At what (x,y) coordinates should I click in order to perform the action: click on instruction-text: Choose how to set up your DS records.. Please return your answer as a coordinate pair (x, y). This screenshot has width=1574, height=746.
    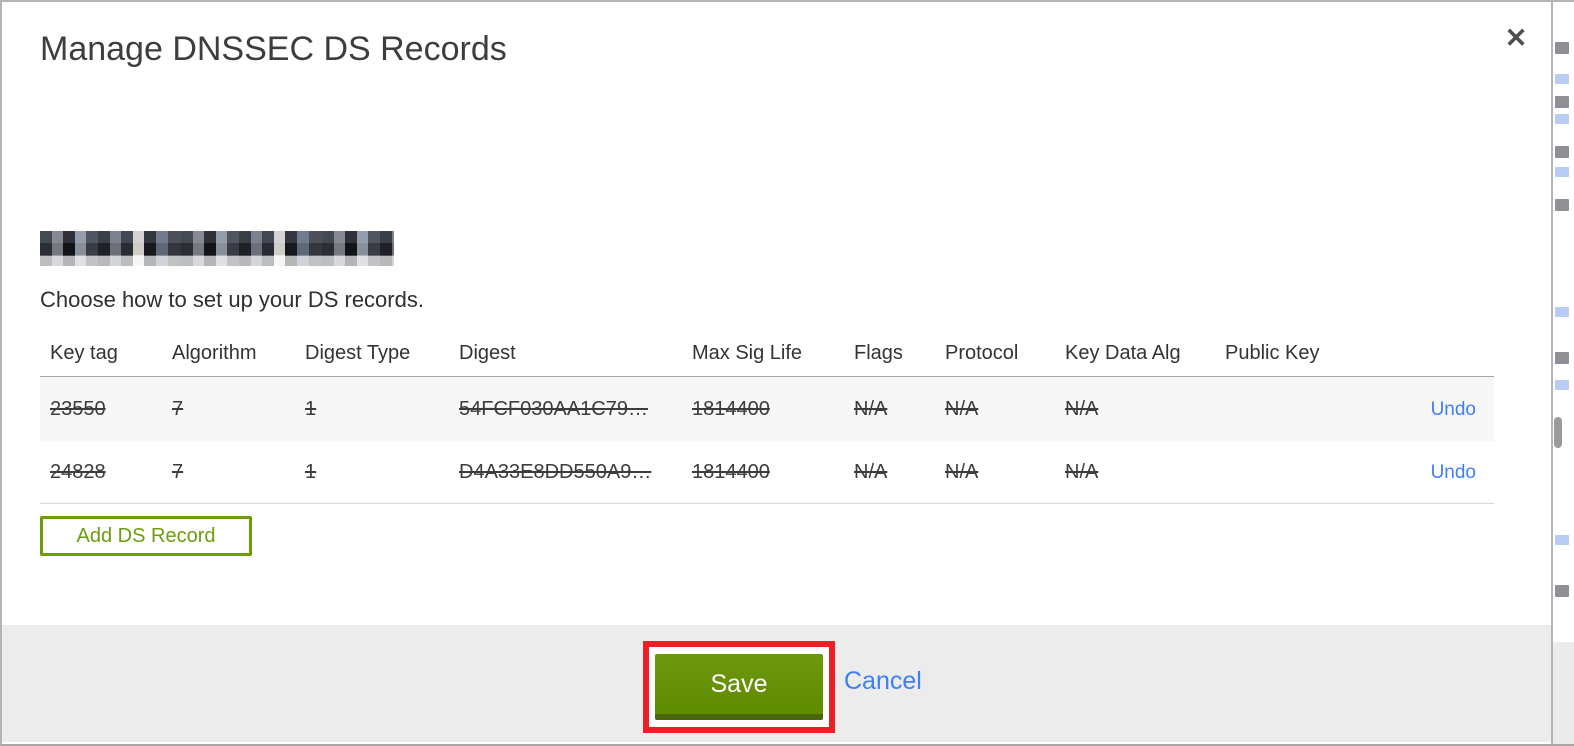
    Looking at the image, I should click on (232, 299).